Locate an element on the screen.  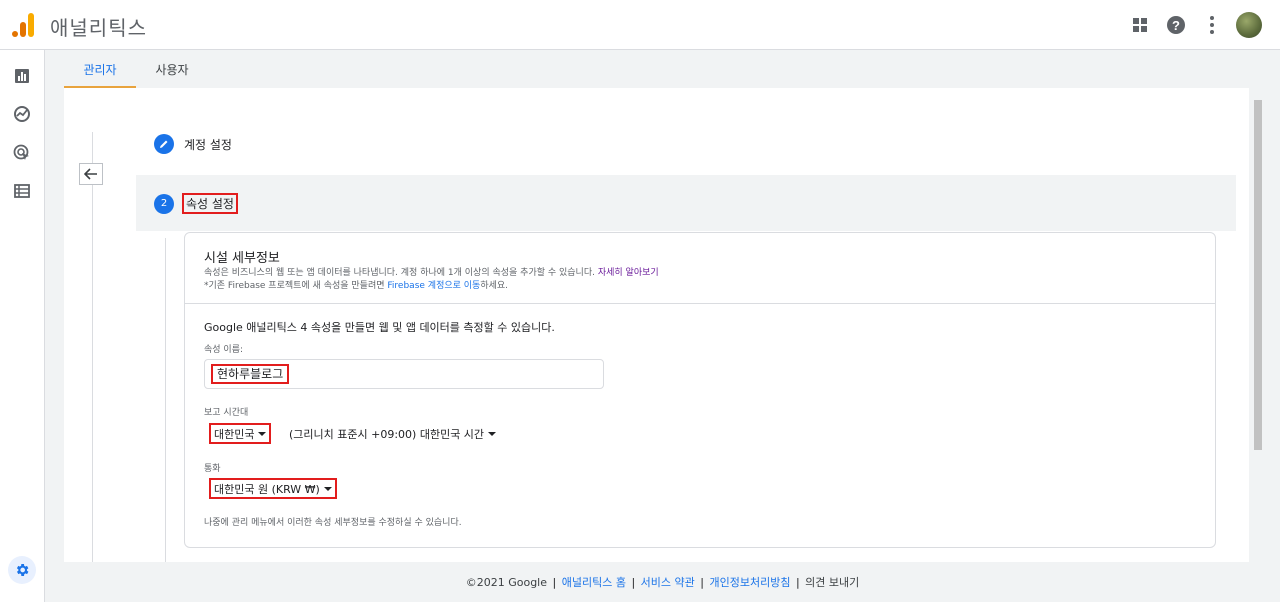
analytics-logo-icon is located at coordinates (23, 25).